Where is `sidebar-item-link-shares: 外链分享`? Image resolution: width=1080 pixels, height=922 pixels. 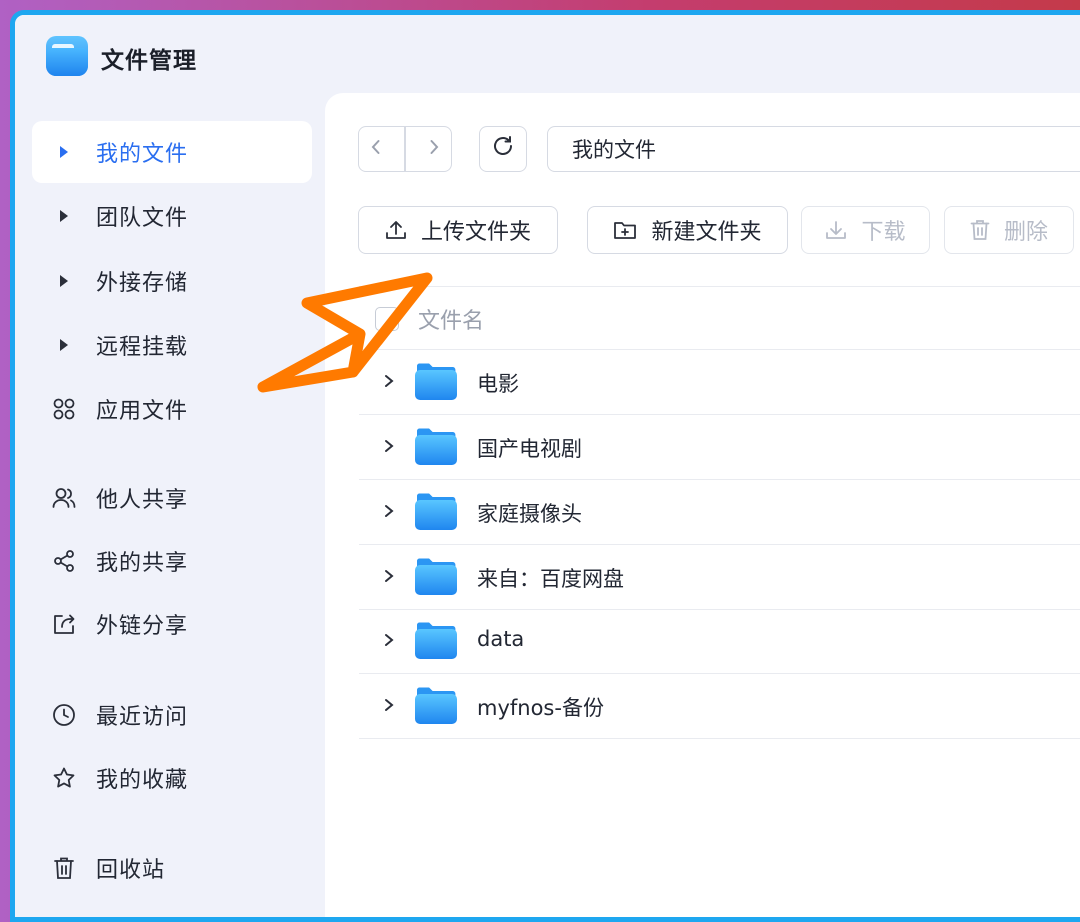
sidebar-item-link-shares: 外链分享 is located at coordinates (172, 624).